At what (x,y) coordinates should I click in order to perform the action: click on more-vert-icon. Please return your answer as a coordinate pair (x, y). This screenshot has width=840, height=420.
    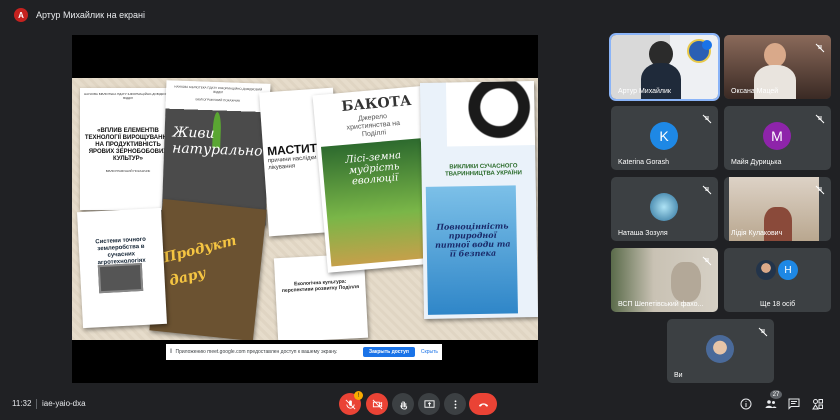
    Looking at the image, I should click on (455, 404).